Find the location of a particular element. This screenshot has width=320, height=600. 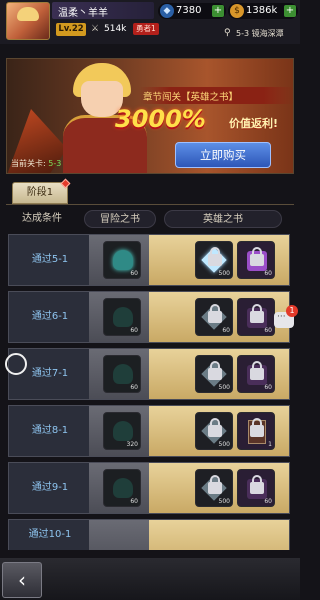

hero-reward-cell: 60 60 is located at coordinates (219, 317).